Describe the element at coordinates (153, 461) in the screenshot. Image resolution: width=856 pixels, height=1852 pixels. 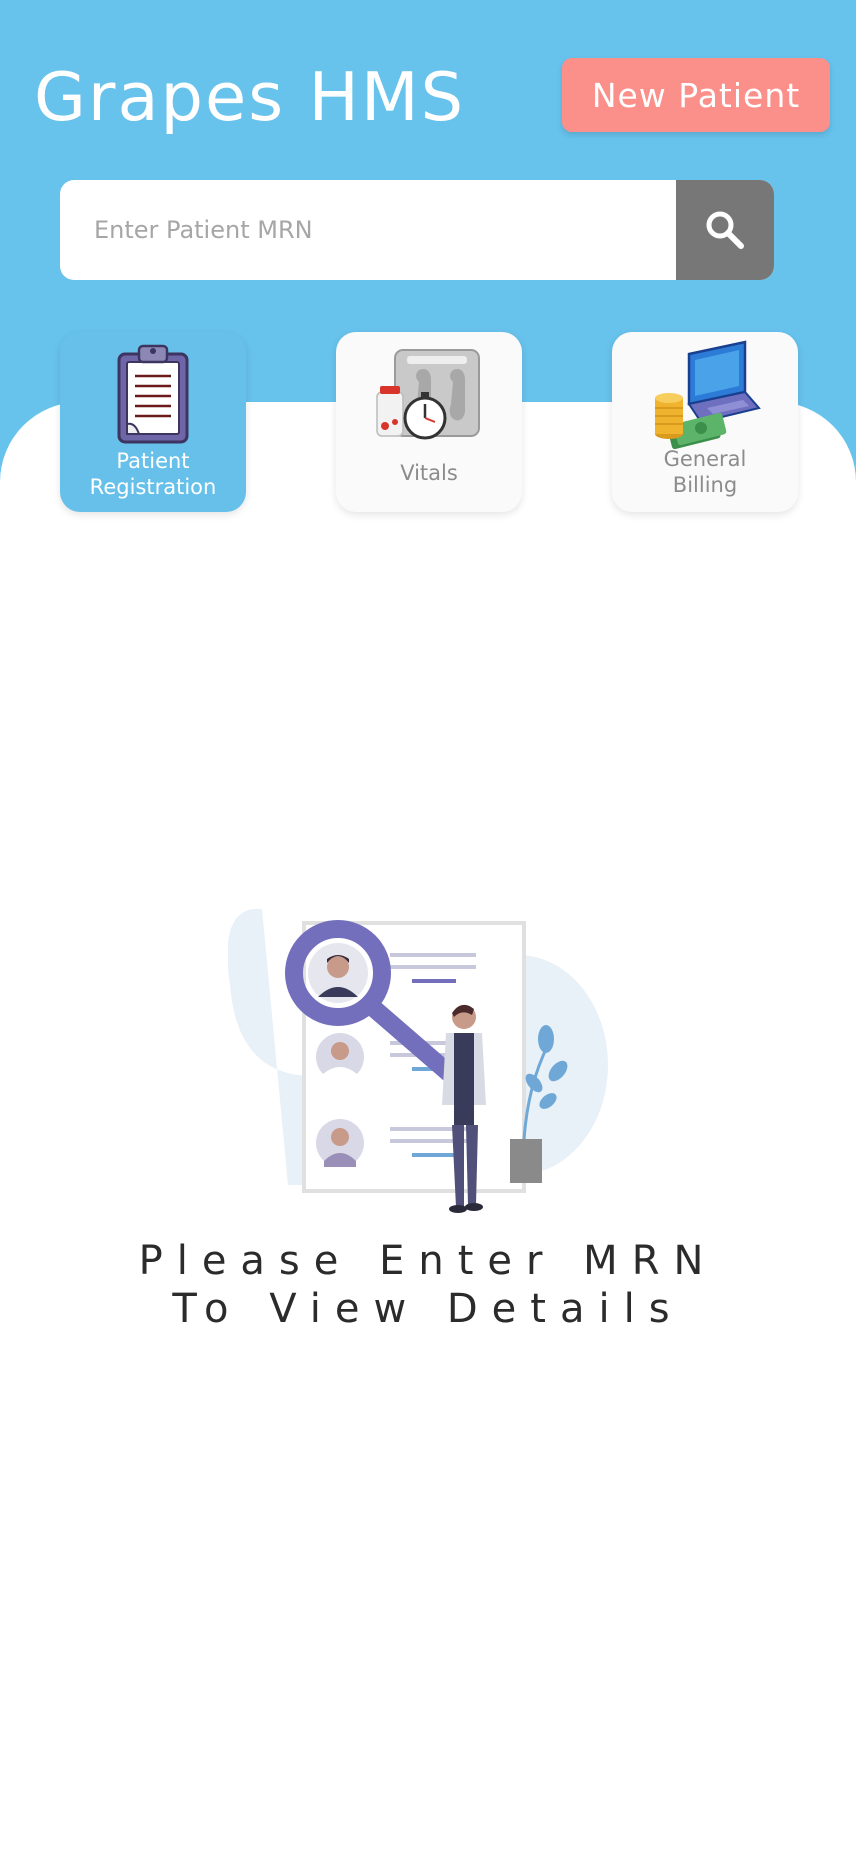
I see `module-label-line1: Patient` at that location.